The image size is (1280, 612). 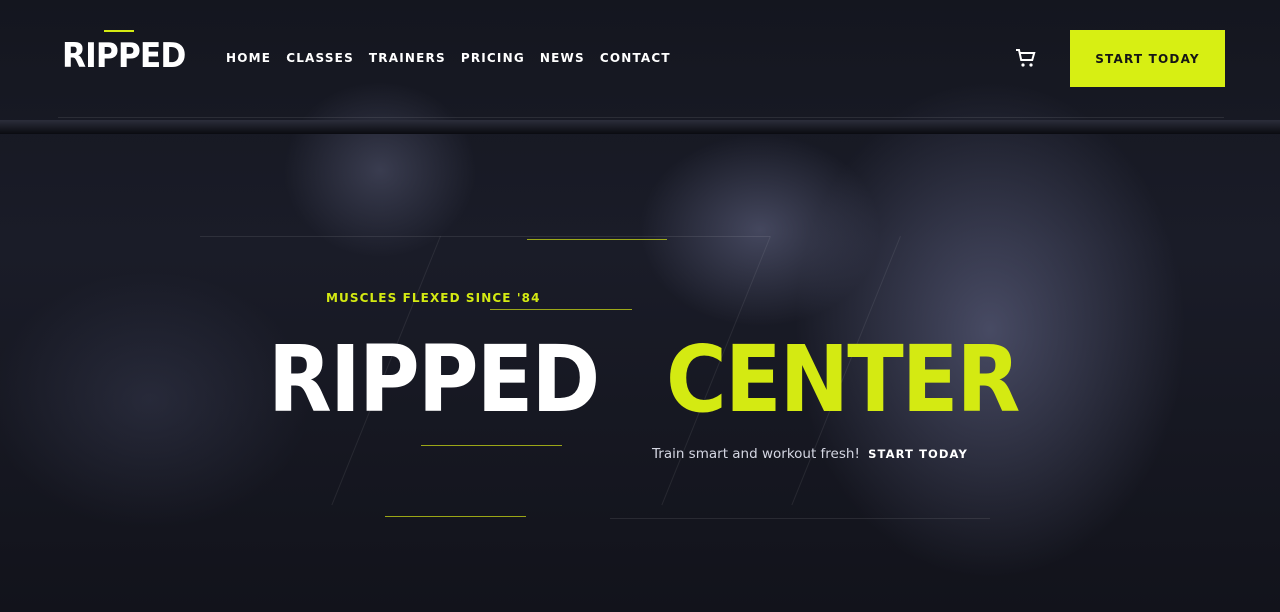 I want to click on nav-trainers: TRAINERS, so click(x=407, y=58).